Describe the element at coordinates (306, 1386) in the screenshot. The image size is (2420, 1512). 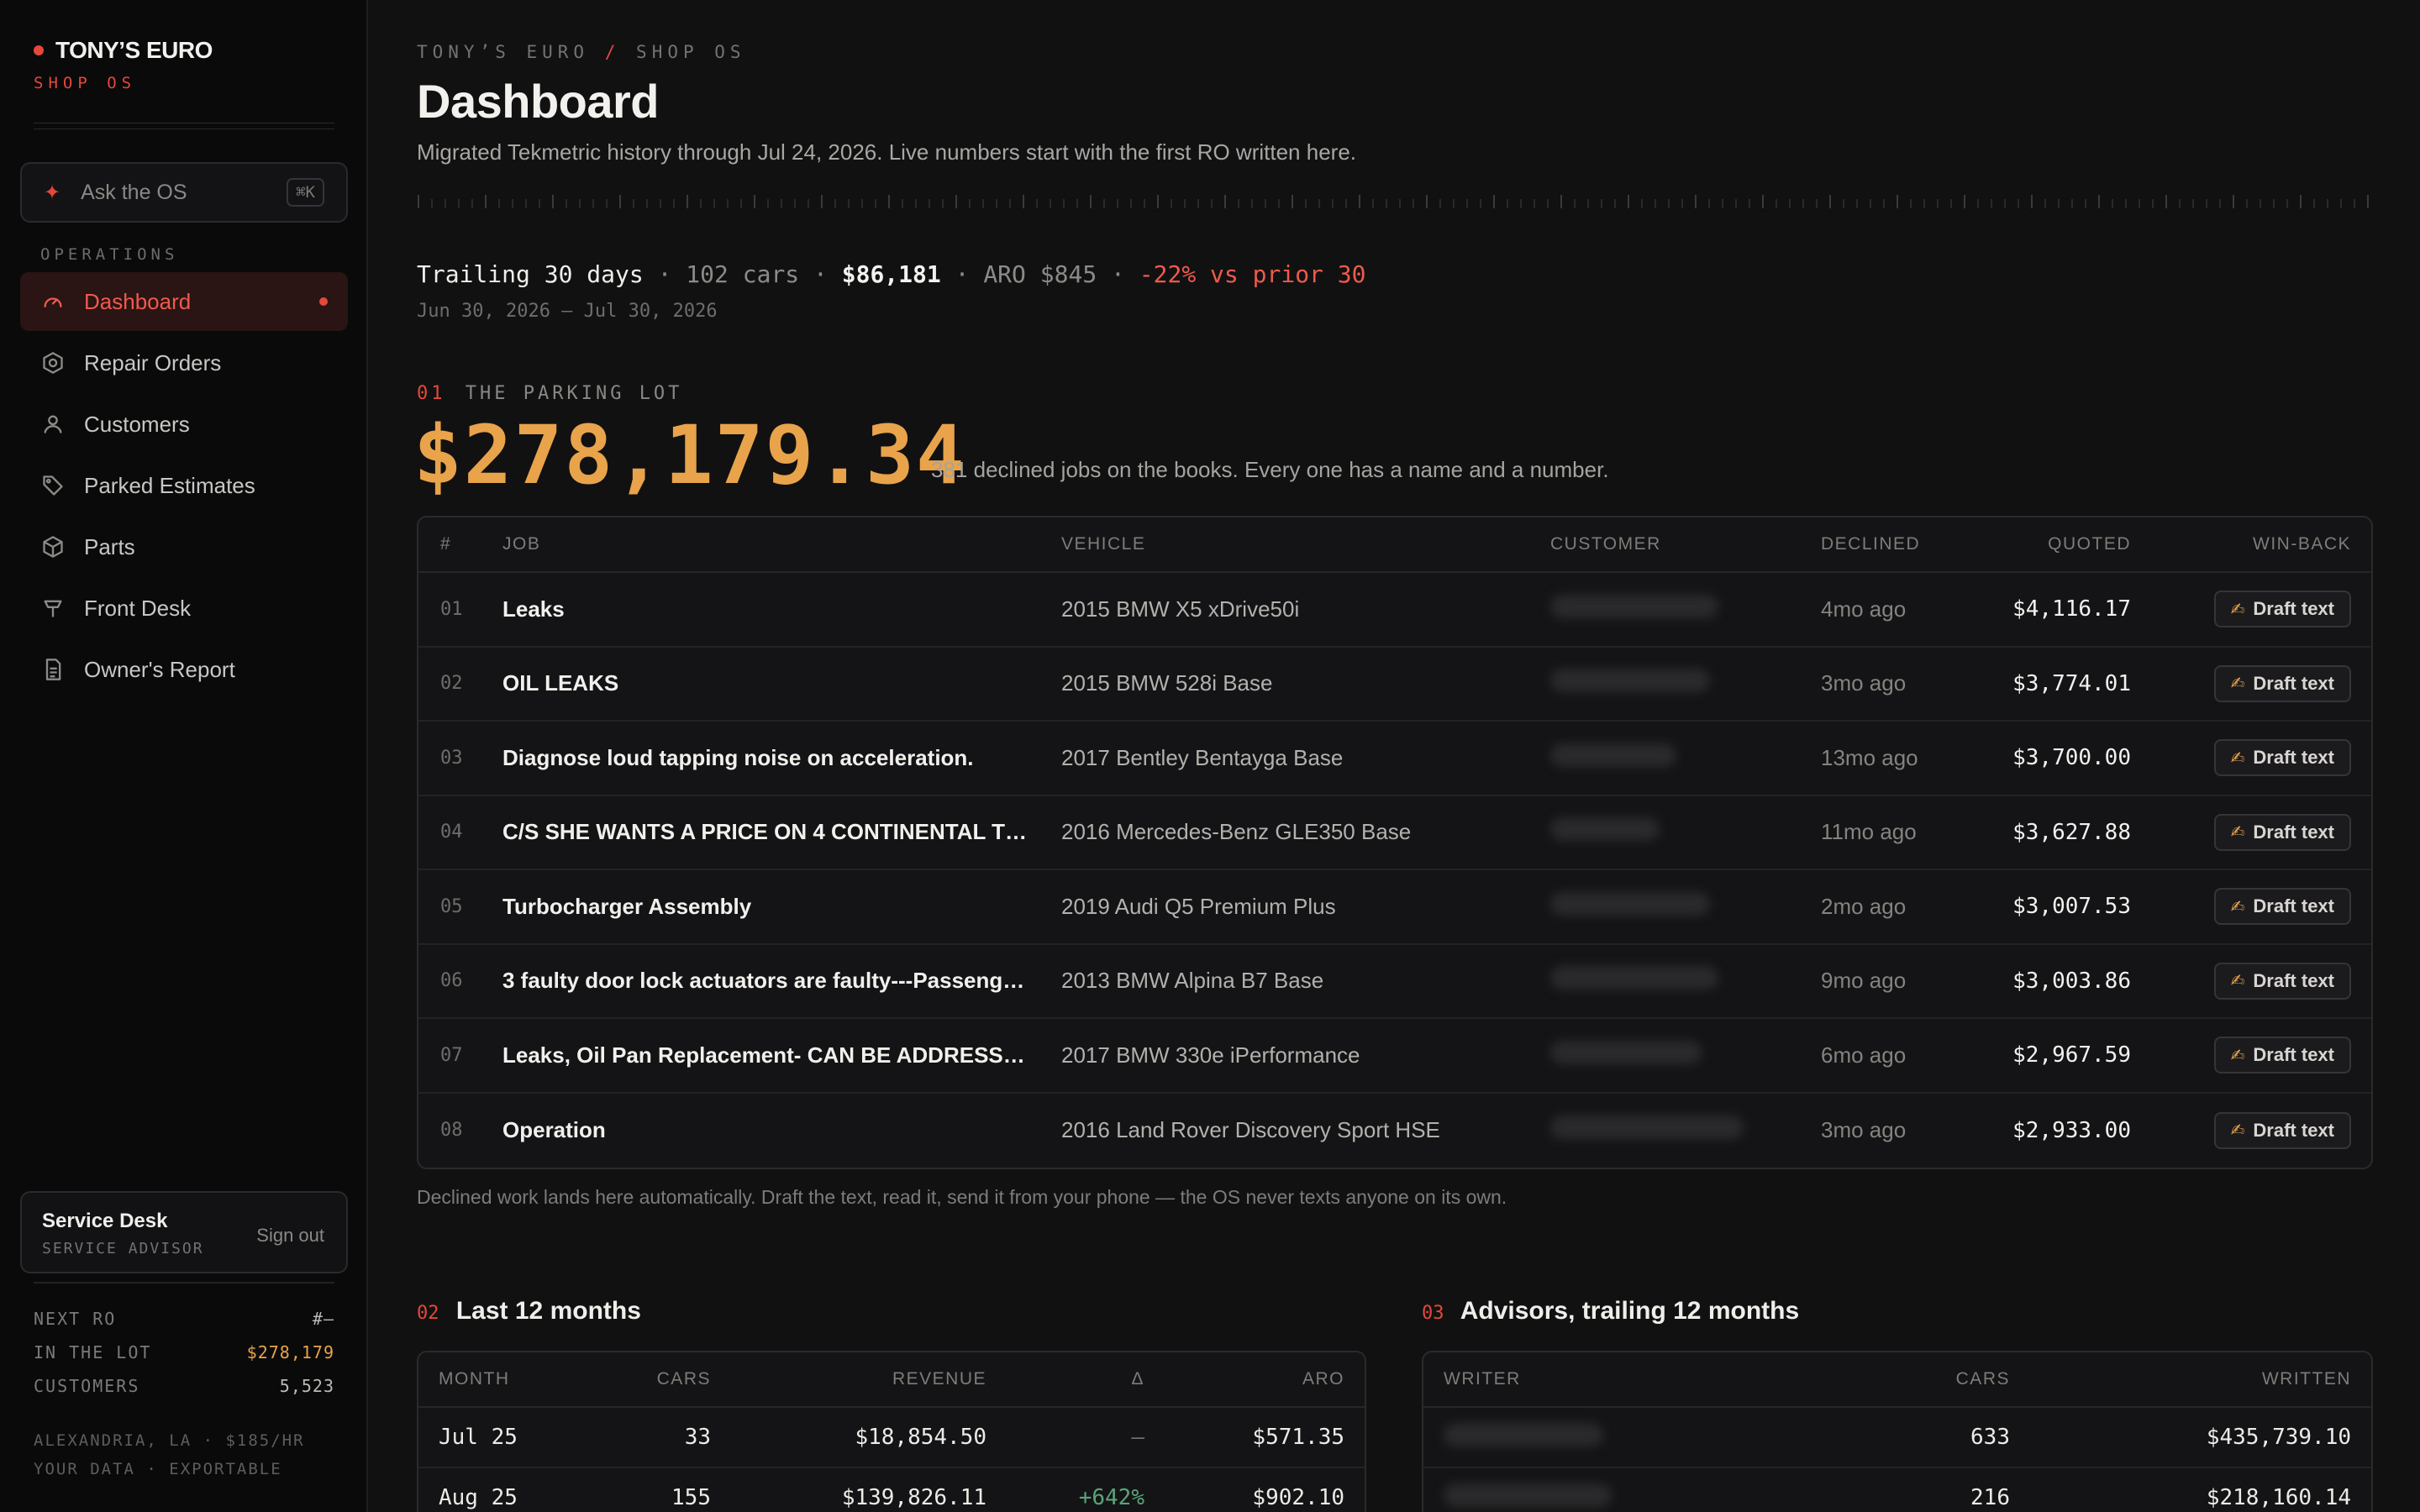
I see `stat-value: 5,523` at that location.